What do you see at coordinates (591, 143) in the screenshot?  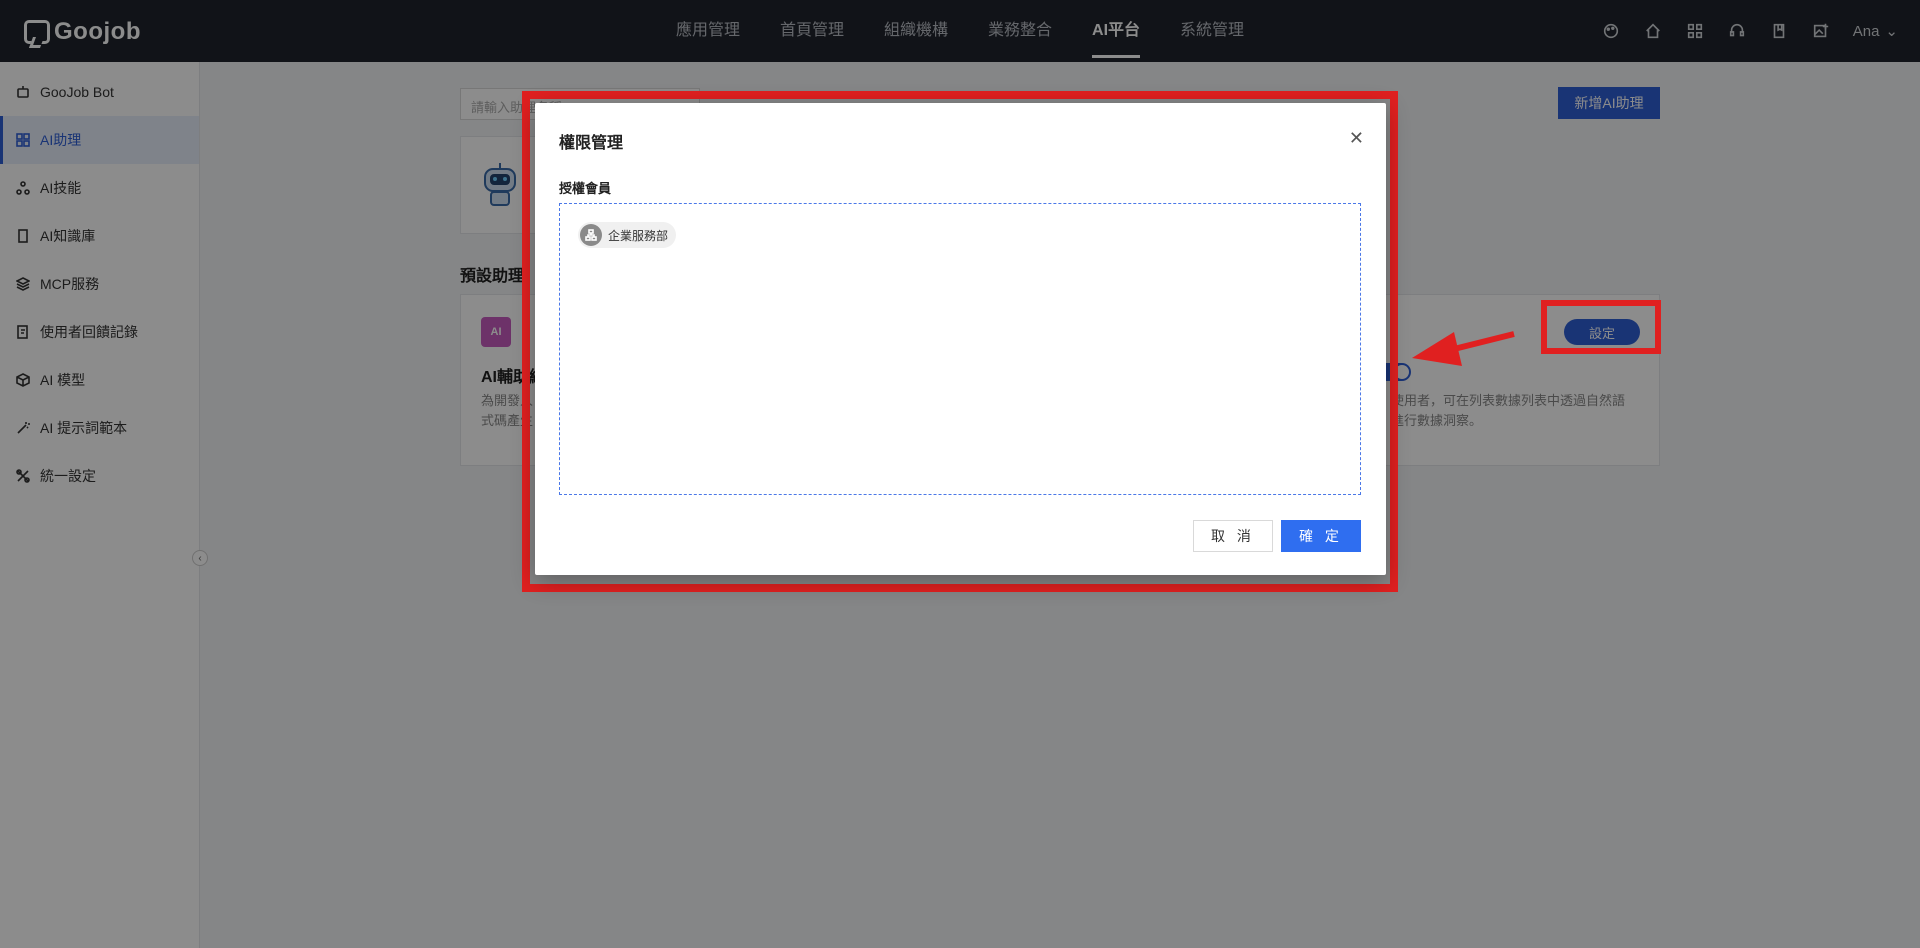 I see `modal-title: 權限管理` at bounding box center [591, 143].